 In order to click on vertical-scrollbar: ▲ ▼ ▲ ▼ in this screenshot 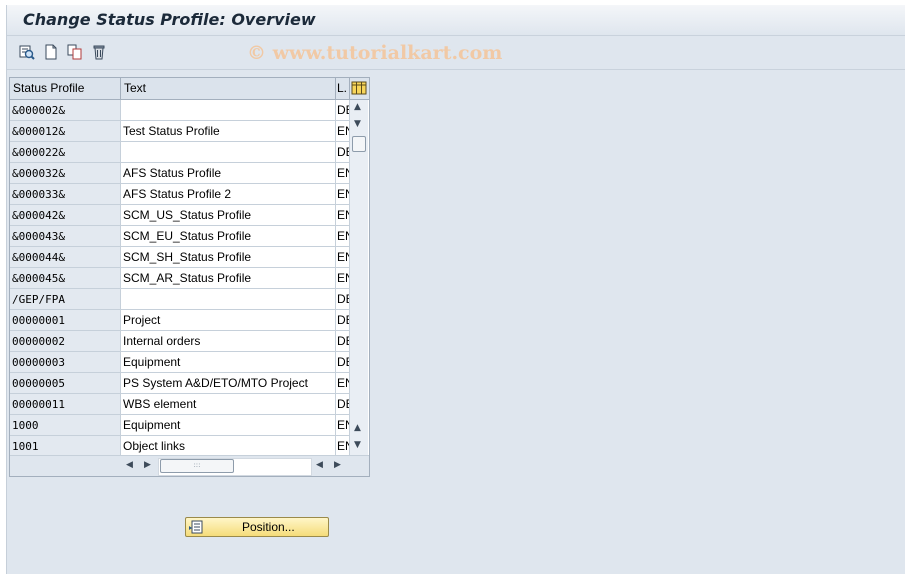, I will do `click(359, 277)`.